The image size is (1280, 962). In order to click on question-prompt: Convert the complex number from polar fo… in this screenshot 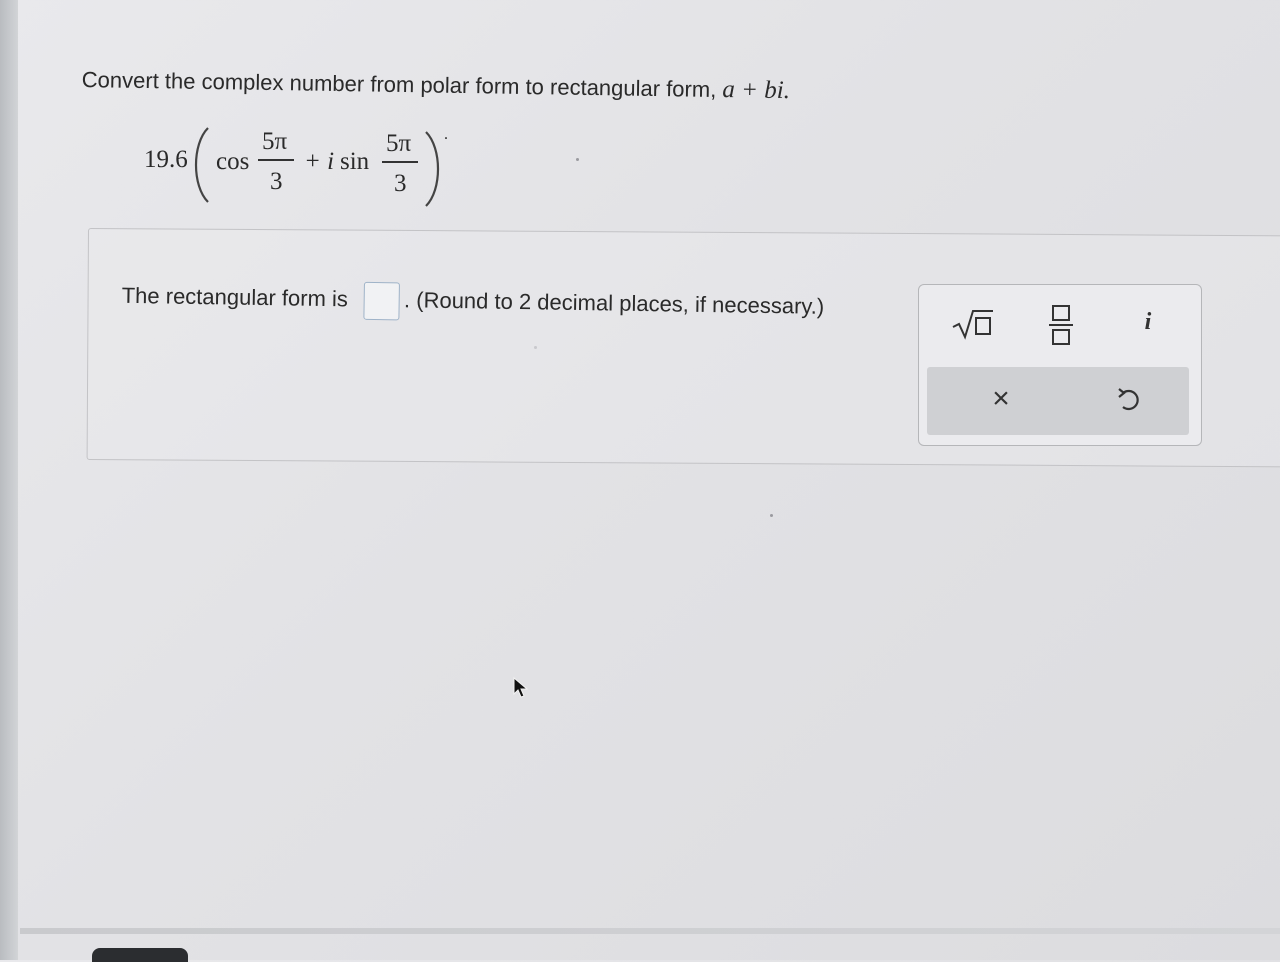, I will do `click(399, 84)`.